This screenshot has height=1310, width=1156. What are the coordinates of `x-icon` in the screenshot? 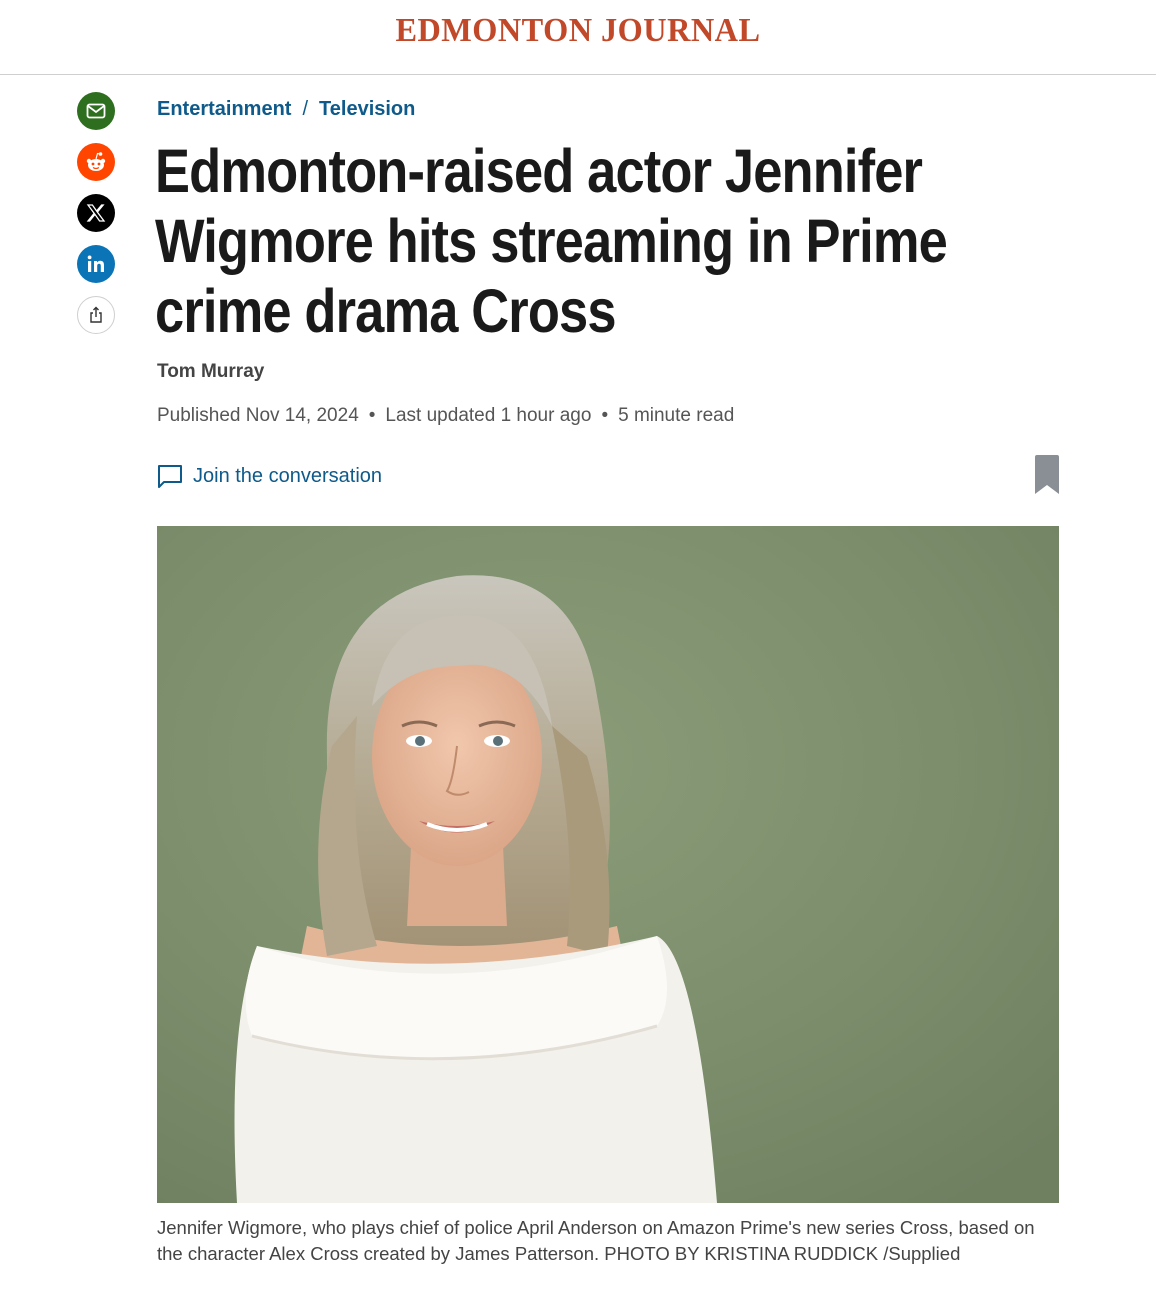 It's located at (96, 213).